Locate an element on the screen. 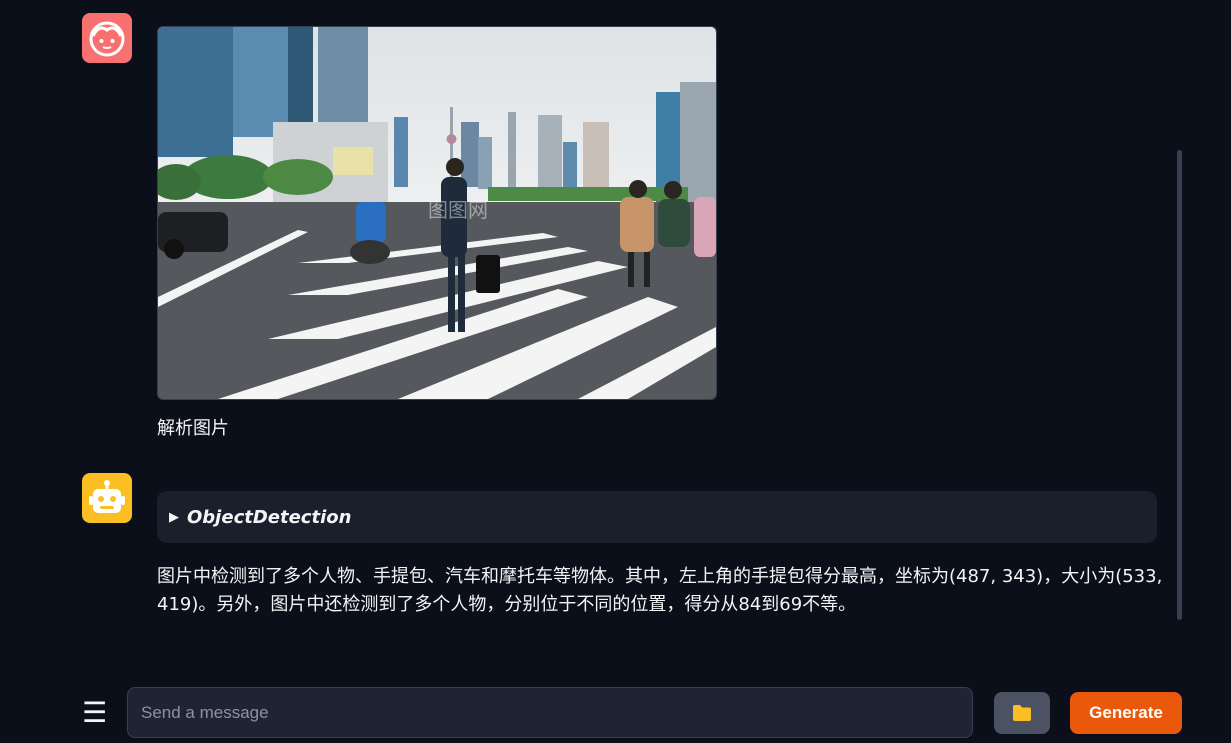 This screenshot has height=743, width=1231. user-message-text: 解析图片 is located at coordinates (193, 428).